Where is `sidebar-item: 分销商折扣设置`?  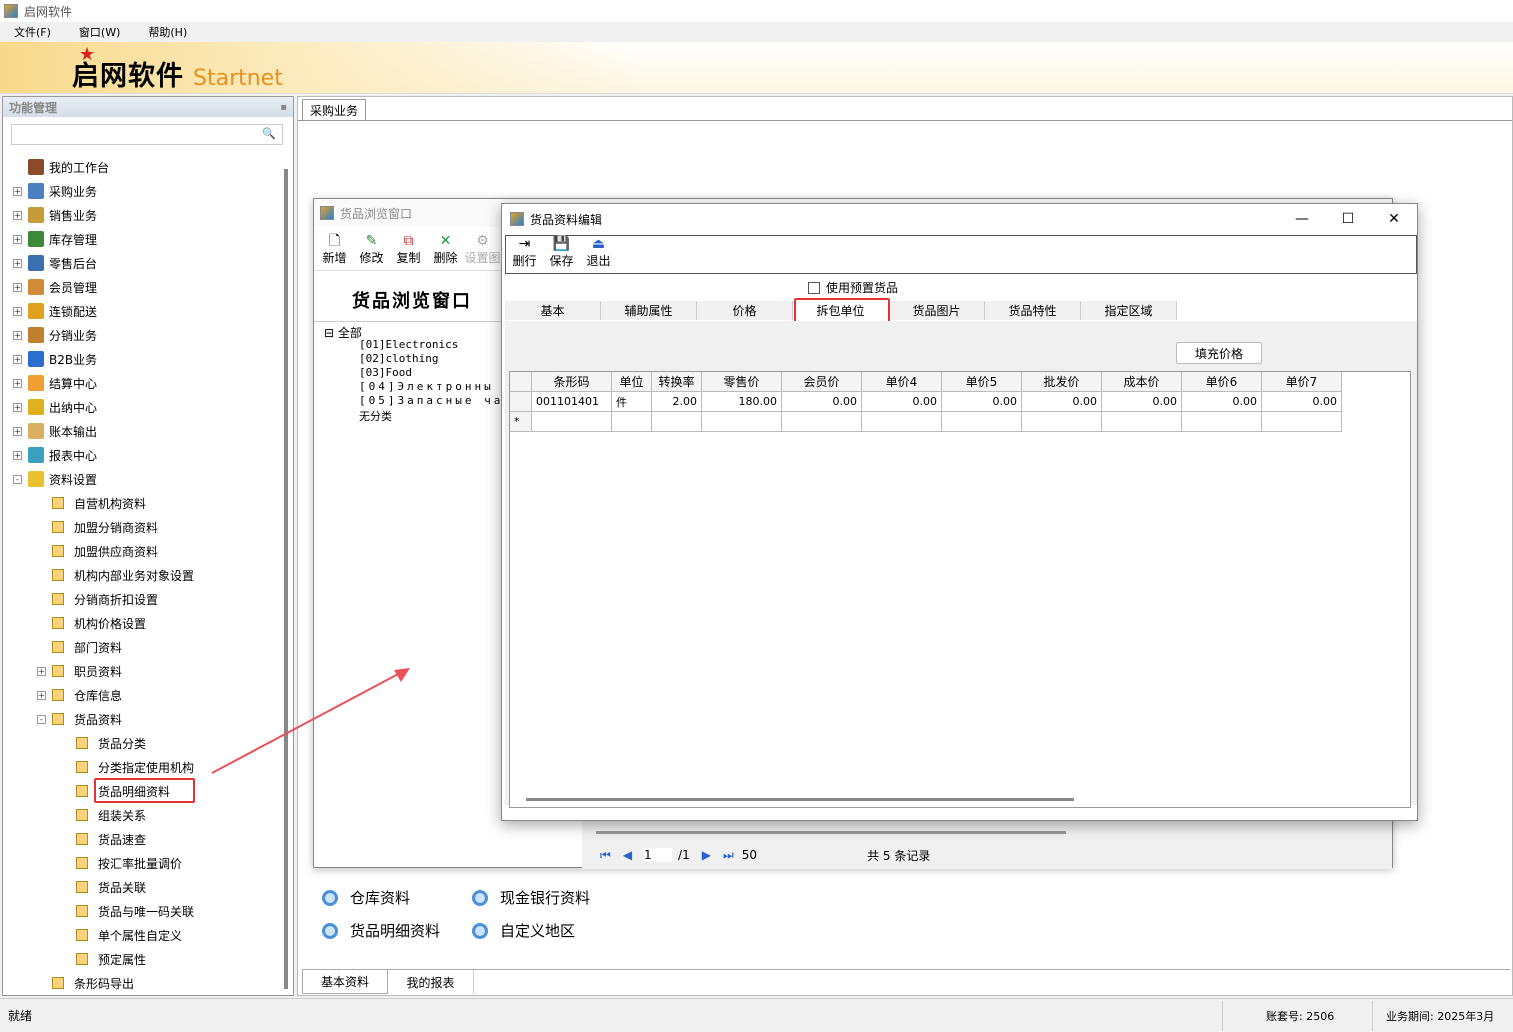 sidebar-item: 分销商折扣设置 is located at coordinates (97, 599).